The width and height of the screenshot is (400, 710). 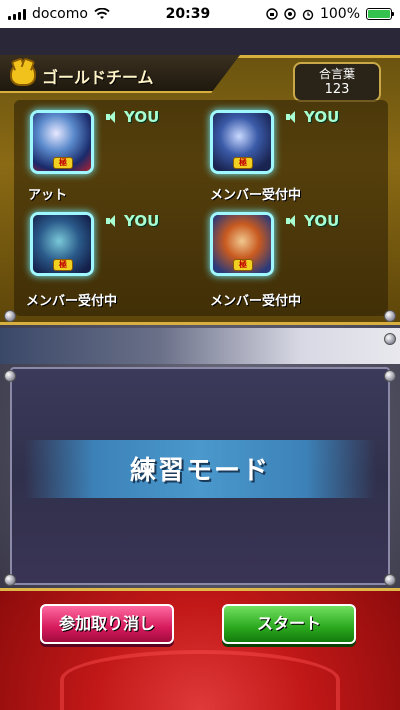 What do you see at coordinates (339, 14) in the screenshot?
I see `battery-percent: 100%` at bounding box center [339, 14].